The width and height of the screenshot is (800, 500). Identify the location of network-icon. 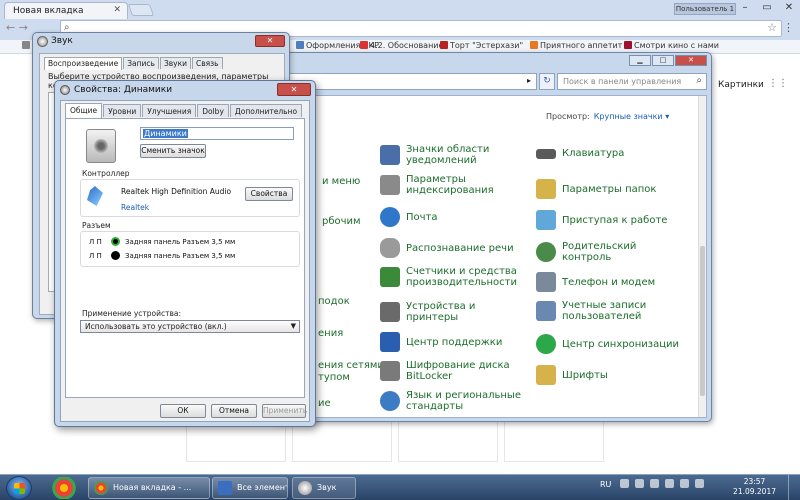
(639, 483).